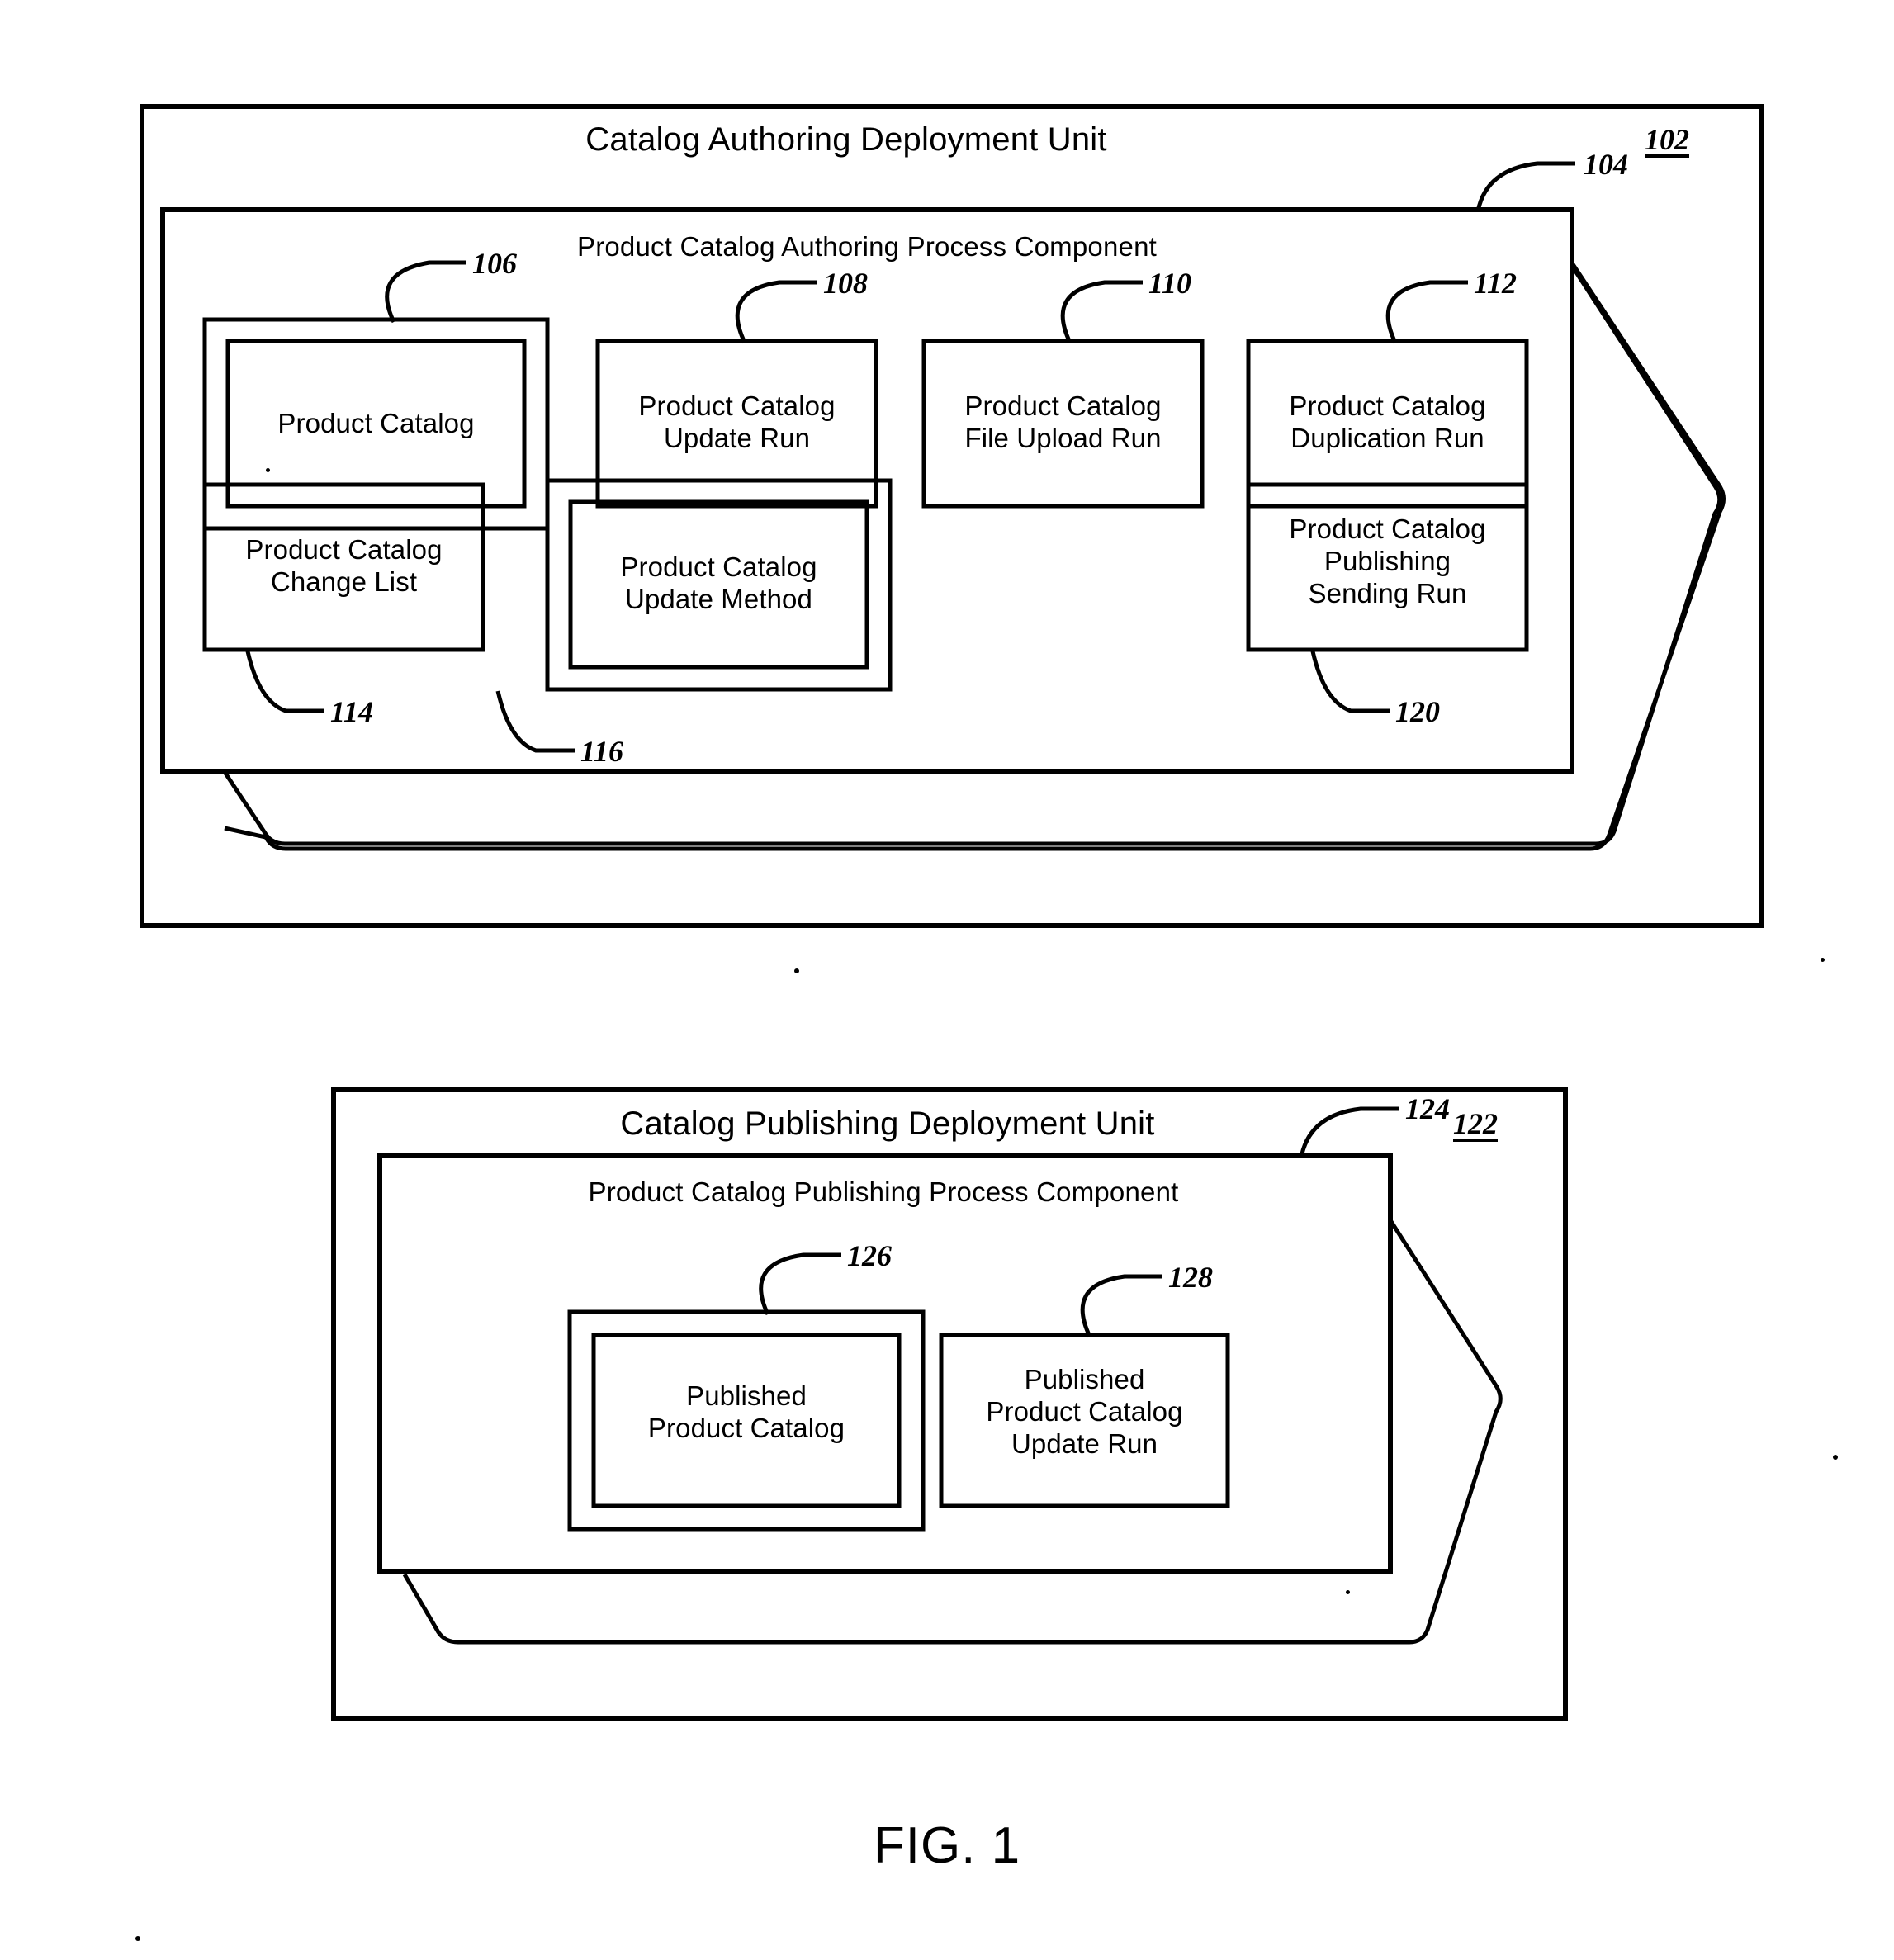  Describe the element at coordinates (1606, 164) in the screenshot. I see `ref-104: 104` at that location.